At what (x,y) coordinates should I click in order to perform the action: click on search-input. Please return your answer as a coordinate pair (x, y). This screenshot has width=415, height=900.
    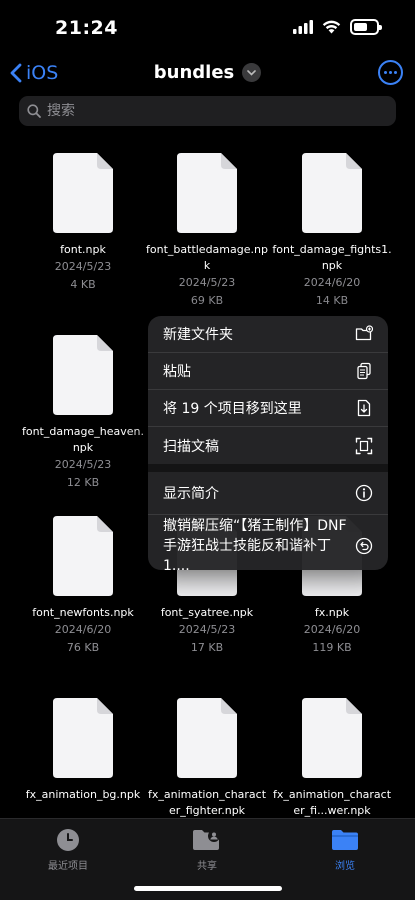
    Looking at the image, I should click on (197, 111).